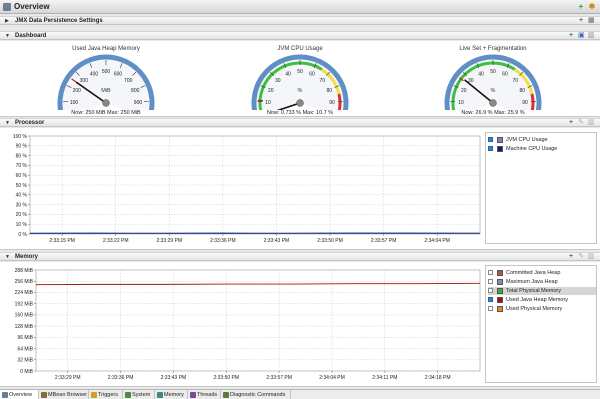  What do you see at coordinates (207, 395) in the screenshot?
I see `tab-label: Threads` at bounding box center [207, 395].